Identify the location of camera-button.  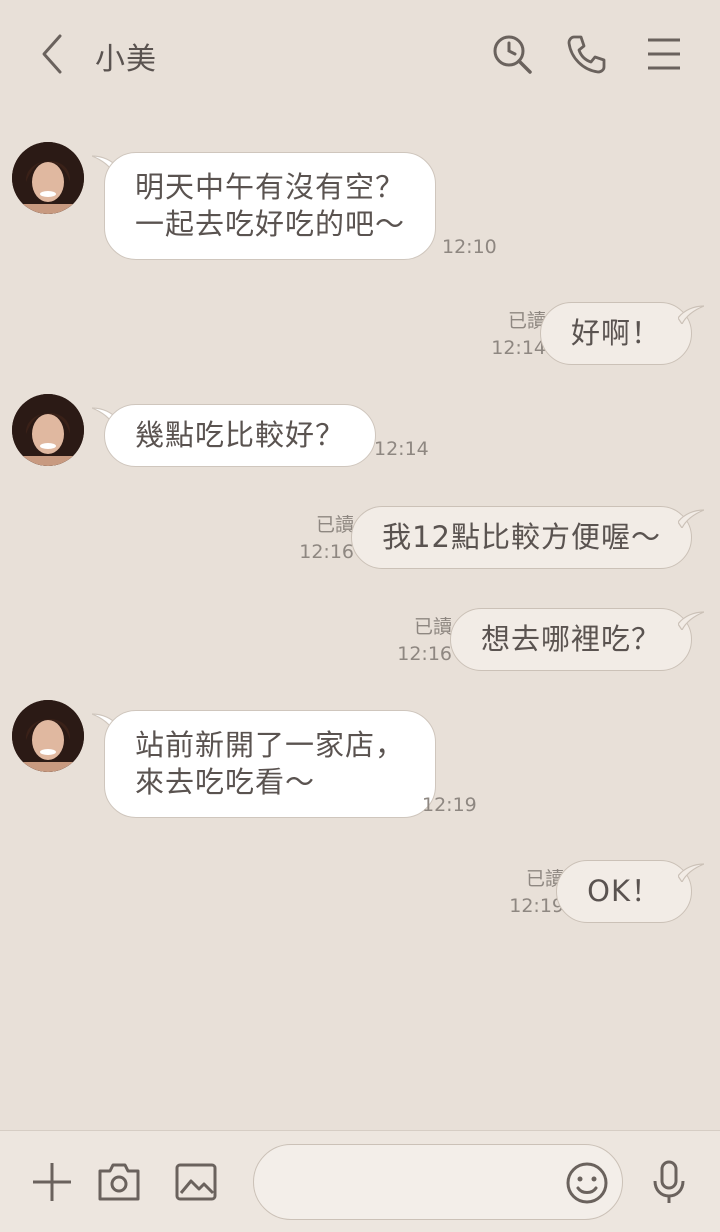
(119, 1182).